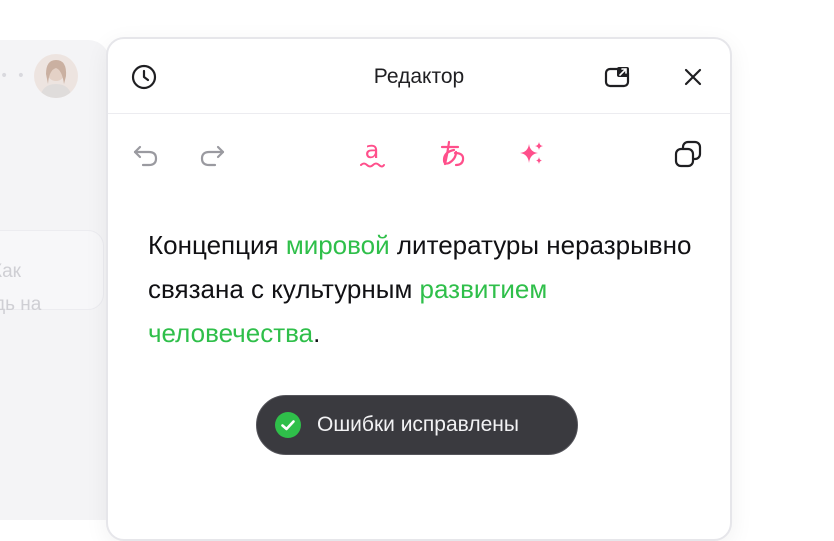 This screenshot has height=541, width=834. Describe the element at coordinates (337, 245) in the screenshot. I see `corrected-word: мировой` at that location.